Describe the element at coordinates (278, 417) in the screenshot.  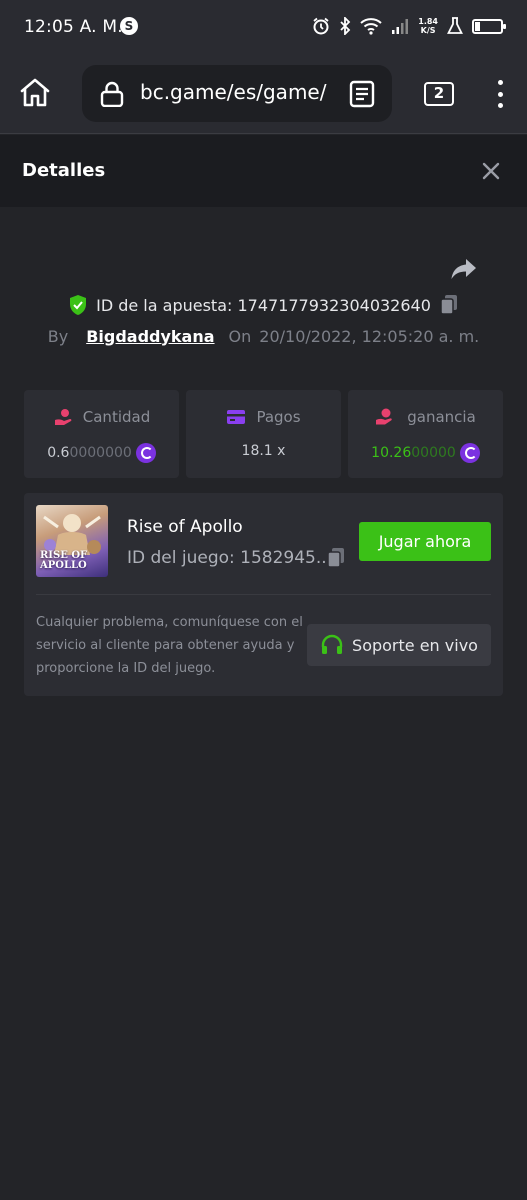
I see `payout-label: Pagos` at that location.